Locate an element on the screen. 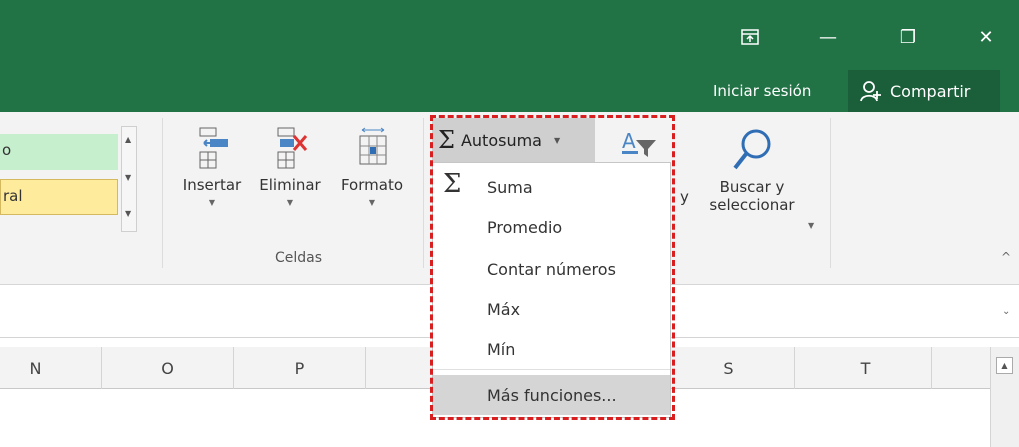 The image size is (1019, 447). gallery-more-icon: ▼ is located at coordinates (128, 213).